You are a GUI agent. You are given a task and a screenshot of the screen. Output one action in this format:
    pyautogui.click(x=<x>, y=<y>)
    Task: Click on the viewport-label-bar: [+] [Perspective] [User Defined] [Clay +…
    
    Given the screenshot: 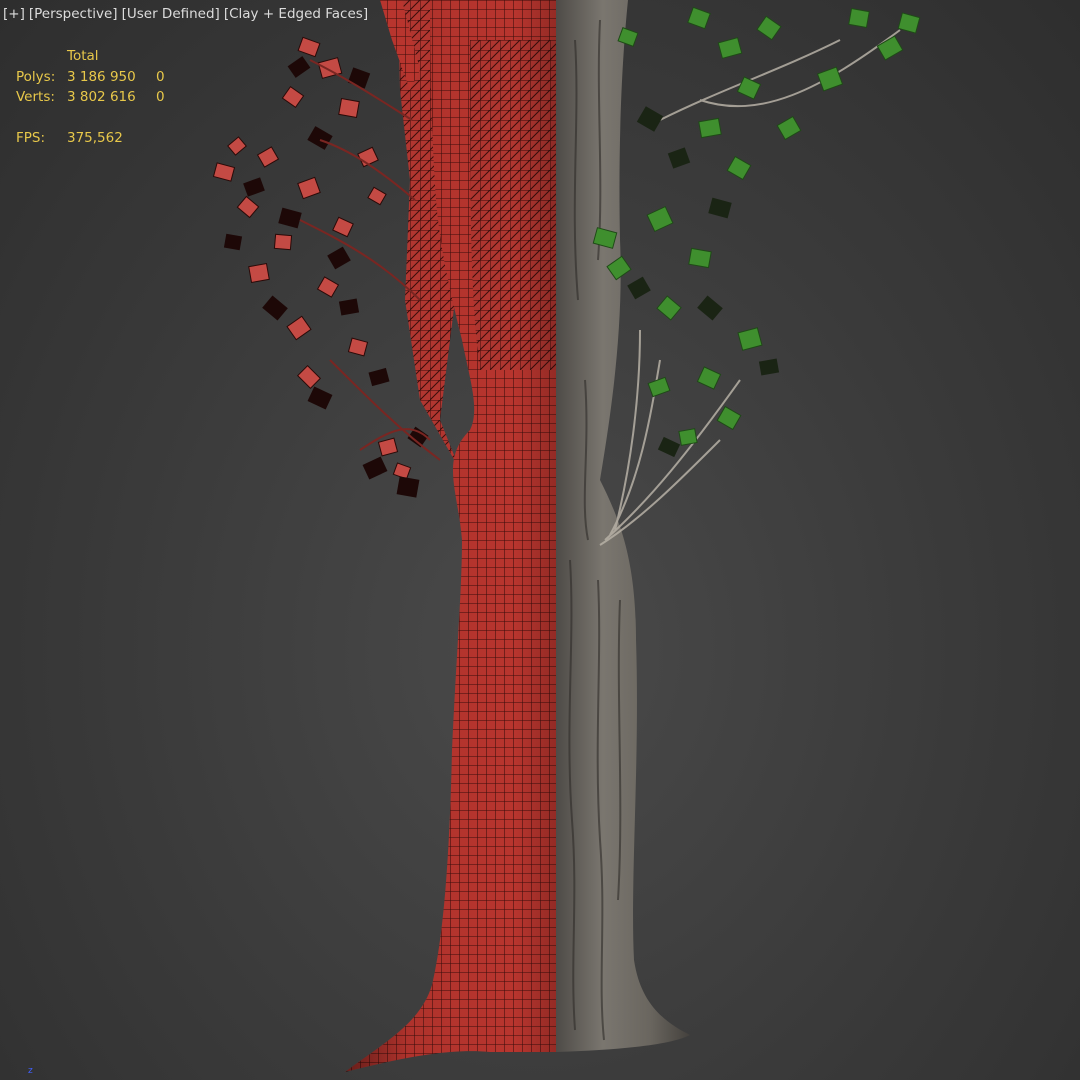 What is the action you would take?
    pyautogui.click(x=185, y=14)
    